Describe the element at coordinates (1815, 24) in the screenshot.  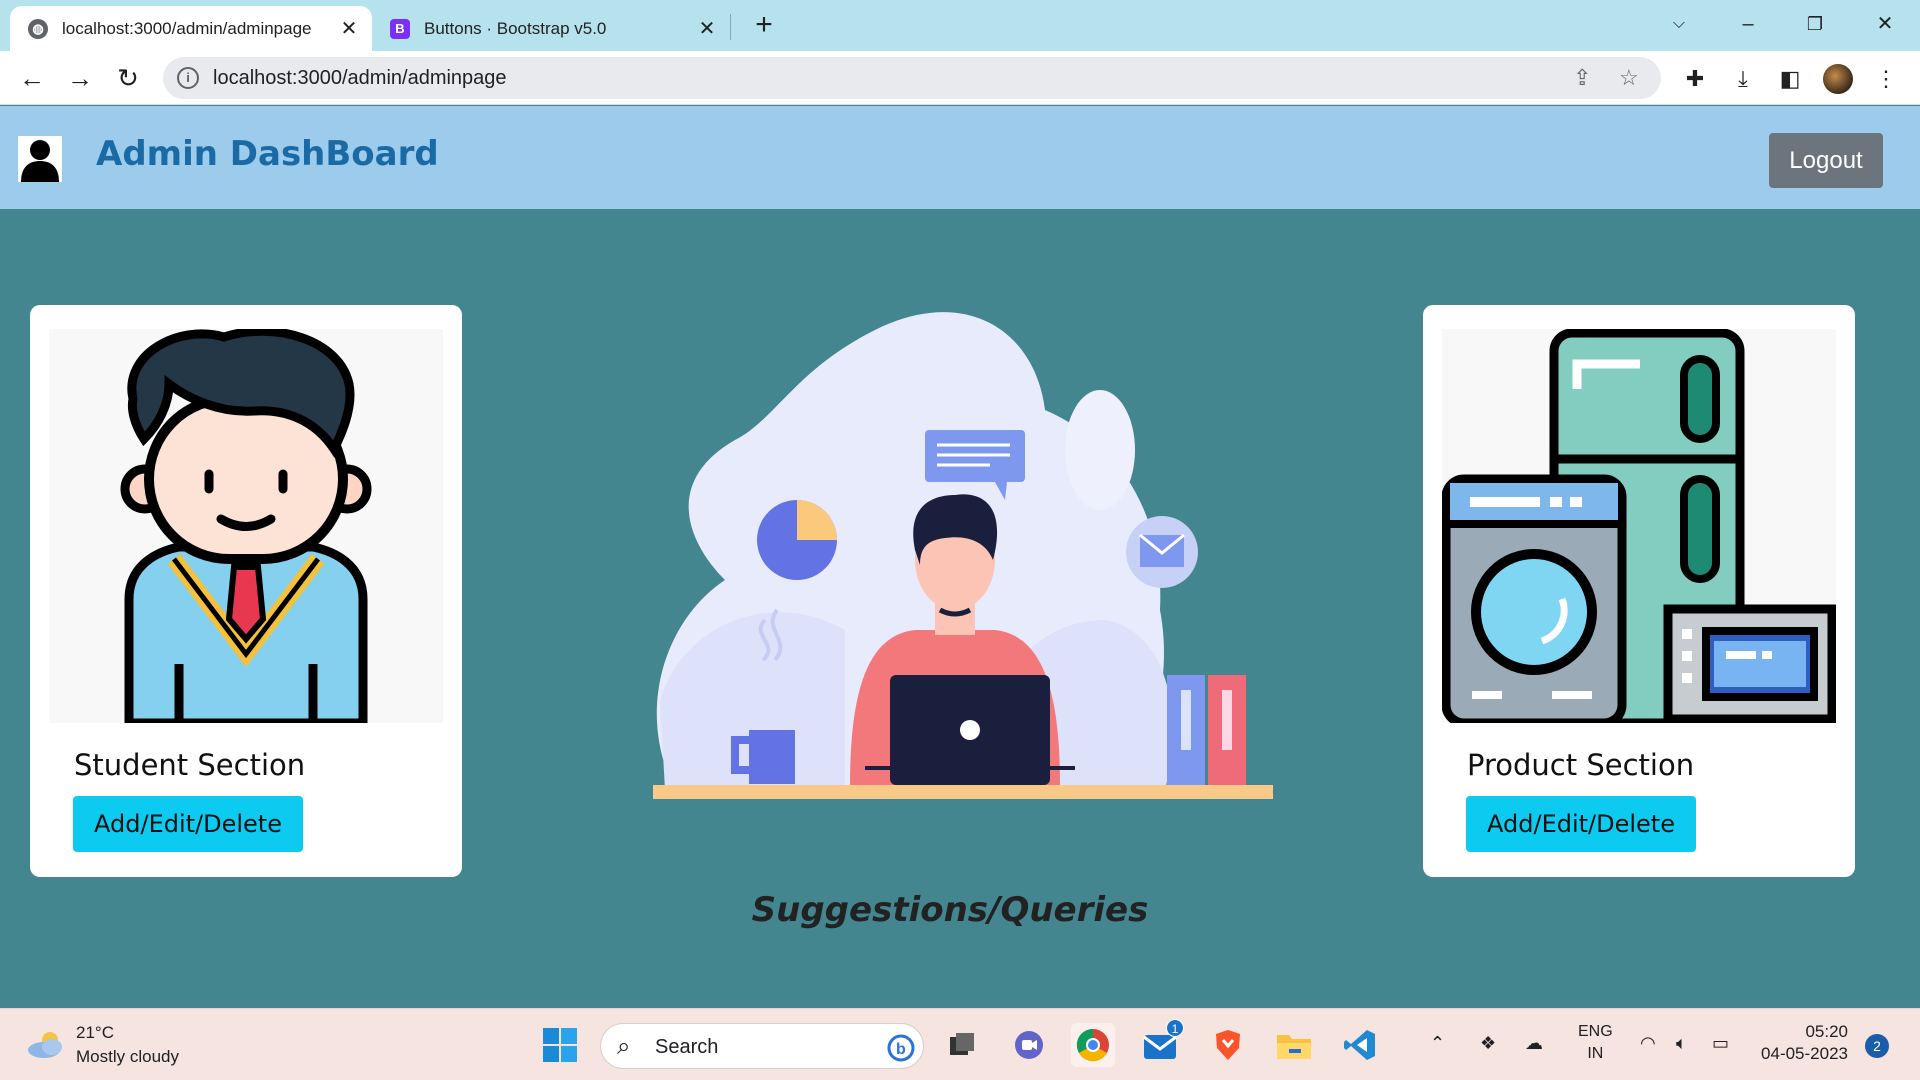
I see `restore-icon: ❐` at that location.